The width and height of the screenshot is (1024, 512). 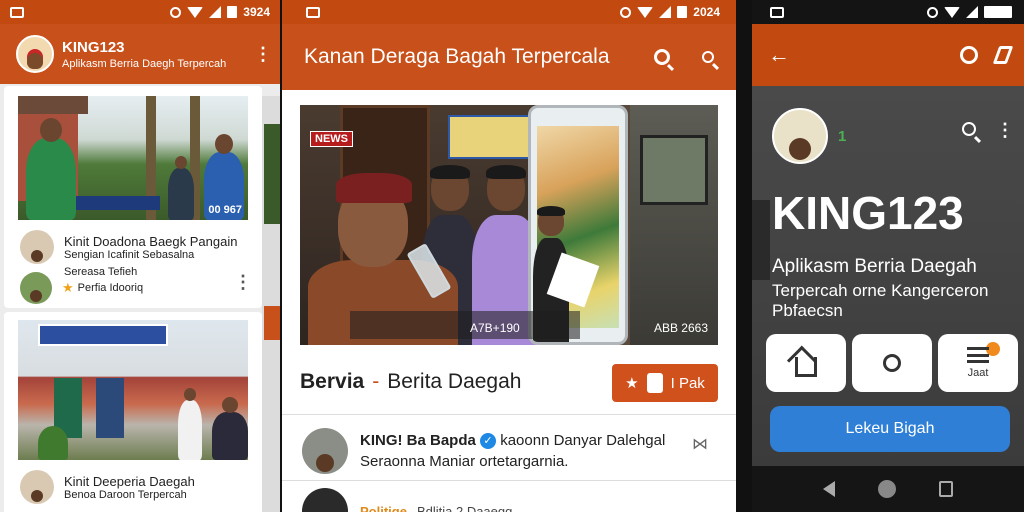 What do you see at coordinates (495, 328) in the screenshot?
I see `hero-caption: A7B+190` at bounding box center [495, 328].